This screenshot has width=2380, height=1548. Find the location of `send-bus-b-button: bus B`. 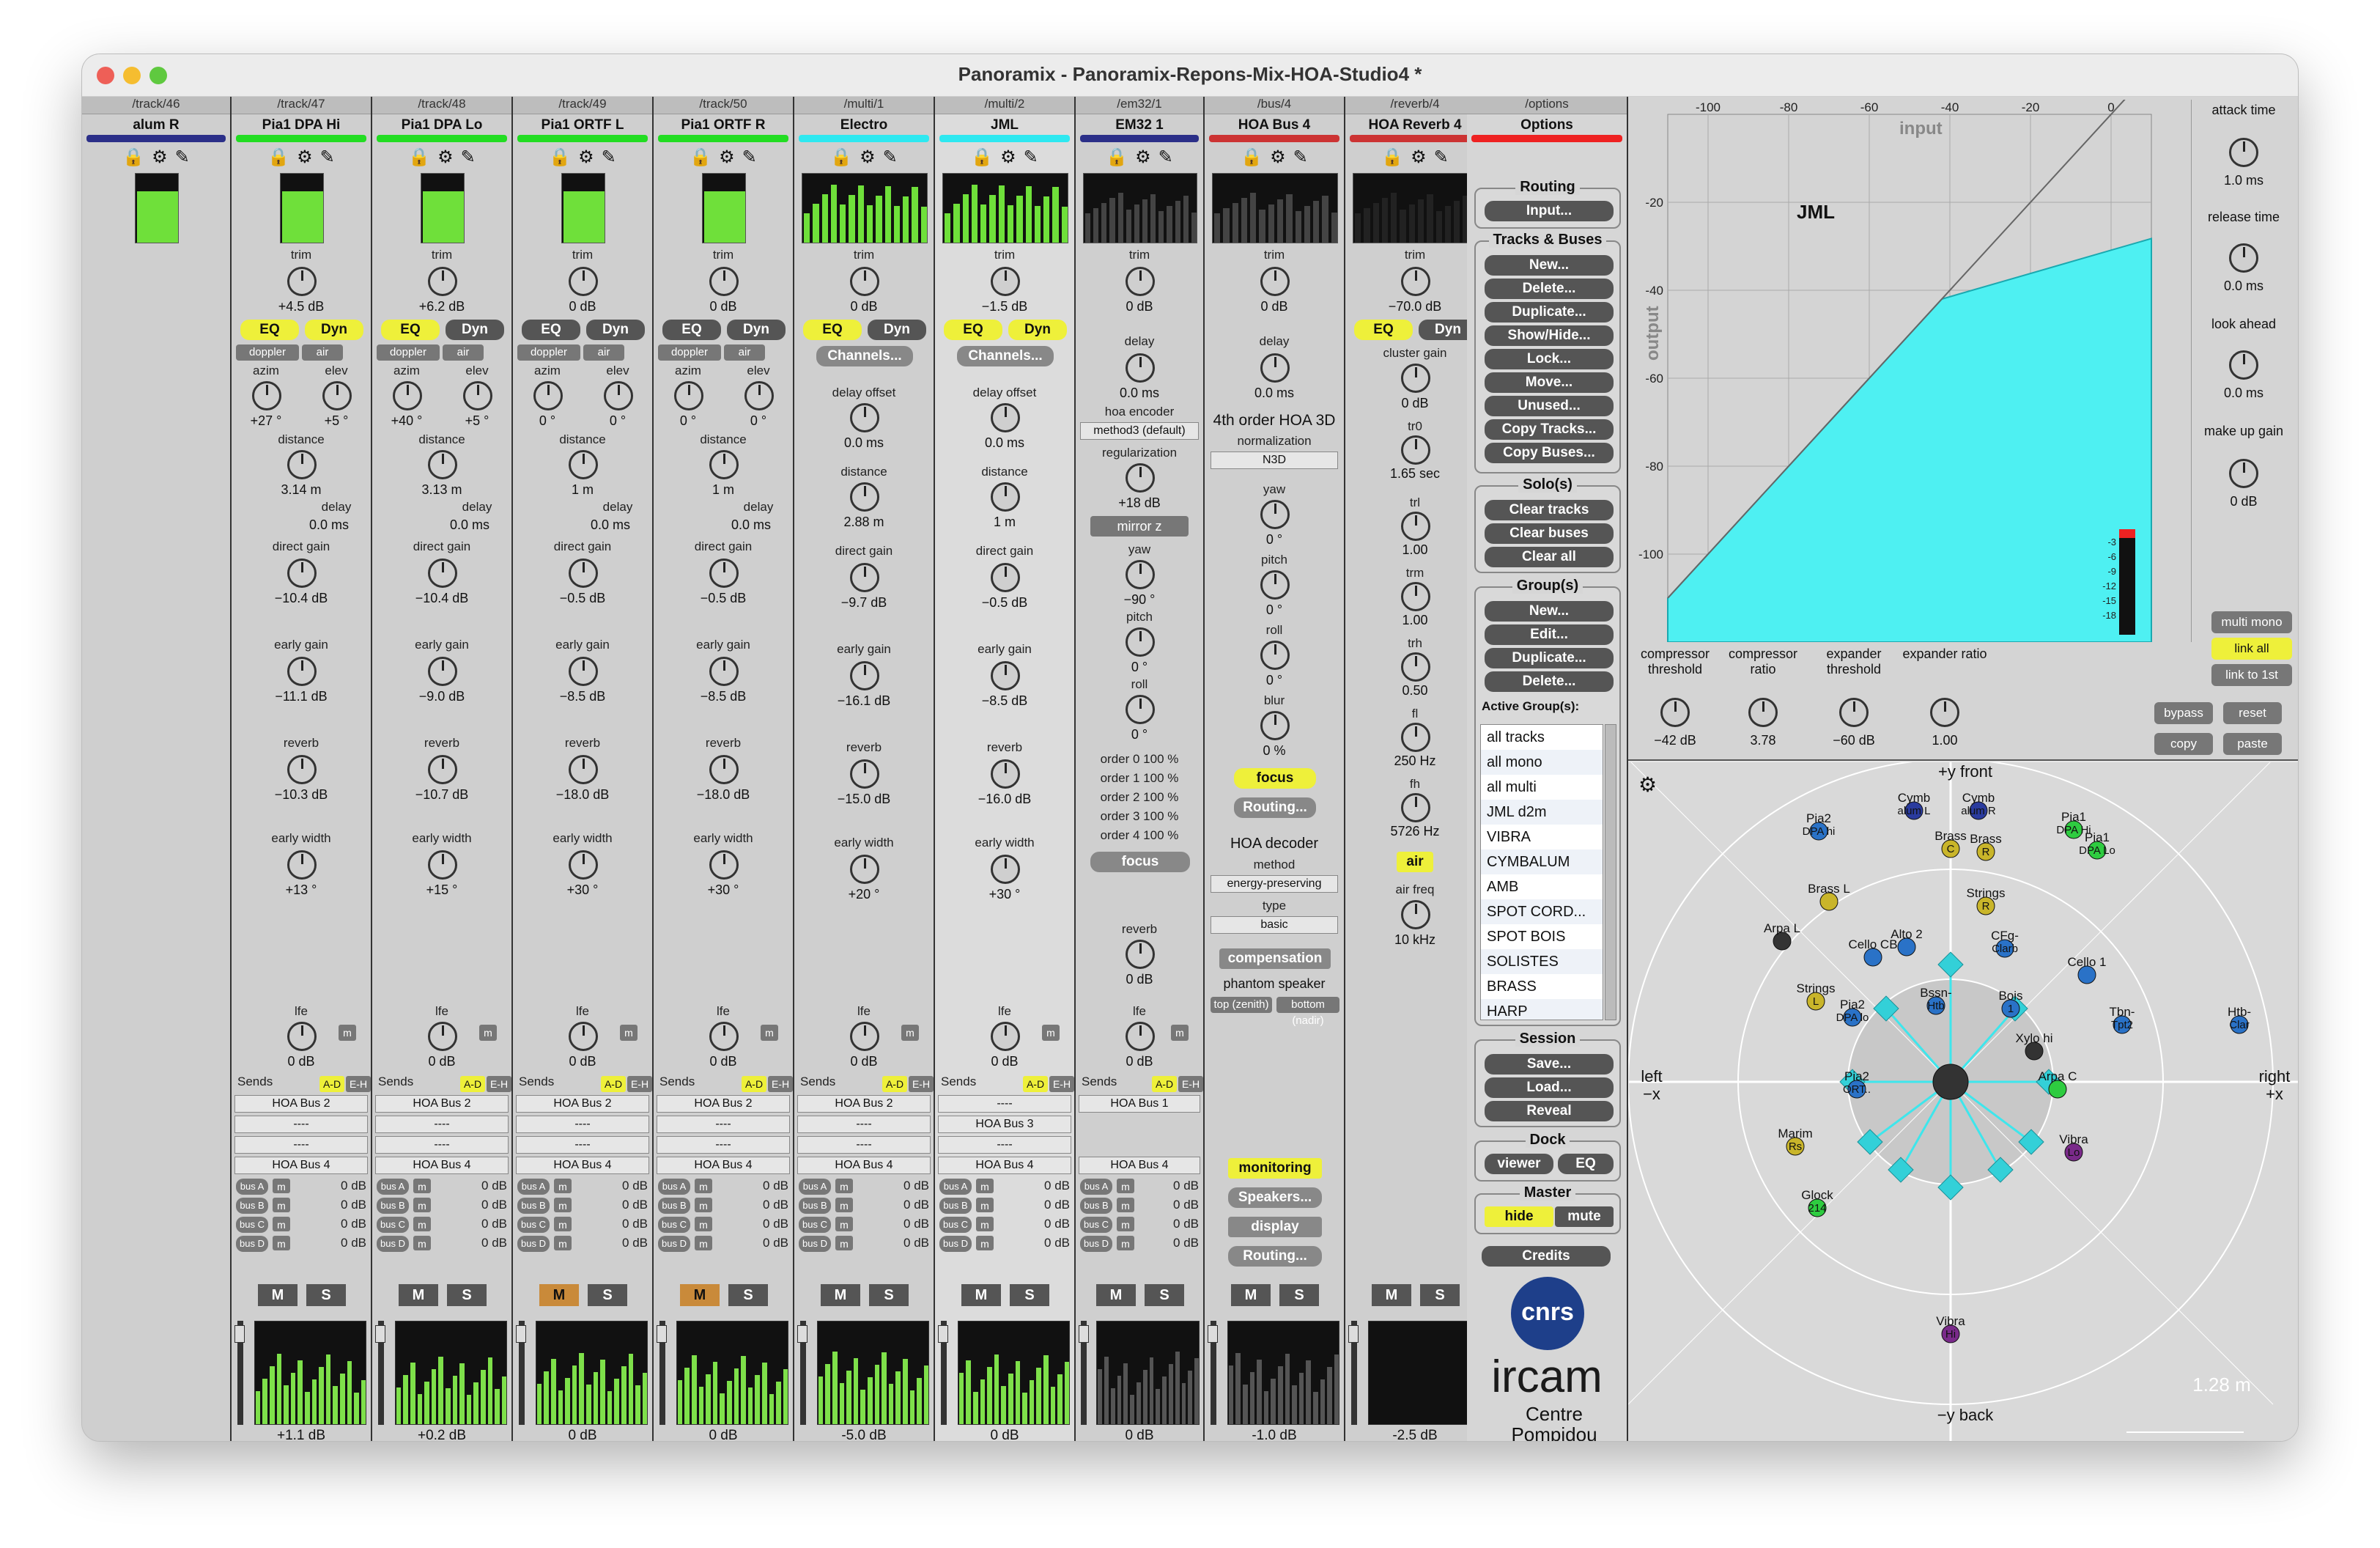

send-bus-b-button: bus B is located at coordinates (955, 1206).